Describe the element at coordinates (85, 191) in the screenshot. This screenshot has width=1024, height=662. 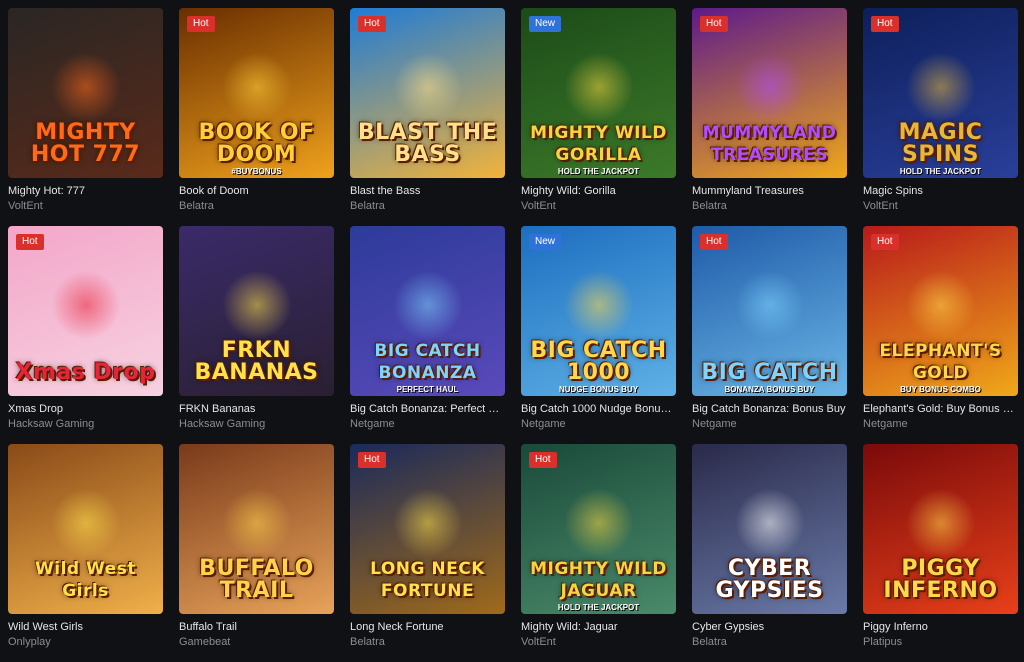
I see `game-title: Mighty Hot: 777` at that location.